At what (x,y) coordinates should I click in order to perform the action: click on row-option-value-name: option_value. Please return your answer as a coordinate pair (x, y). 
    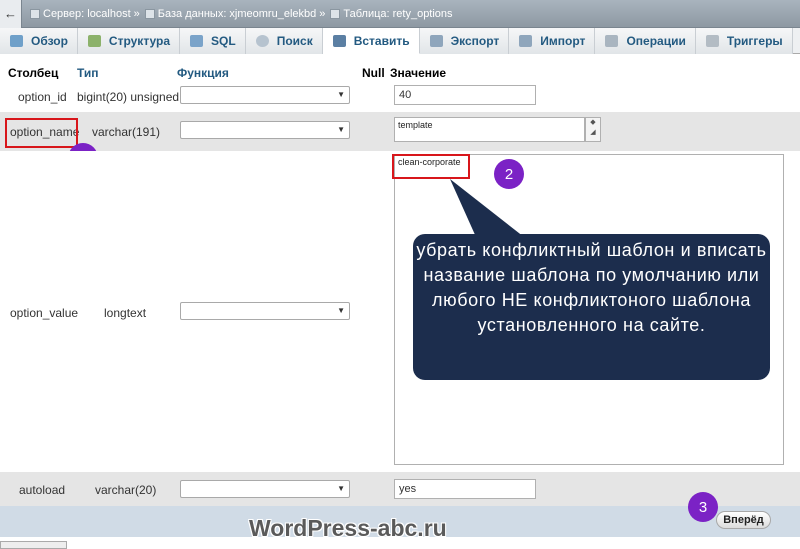
    Looking at the image, I should click on (44, 313).